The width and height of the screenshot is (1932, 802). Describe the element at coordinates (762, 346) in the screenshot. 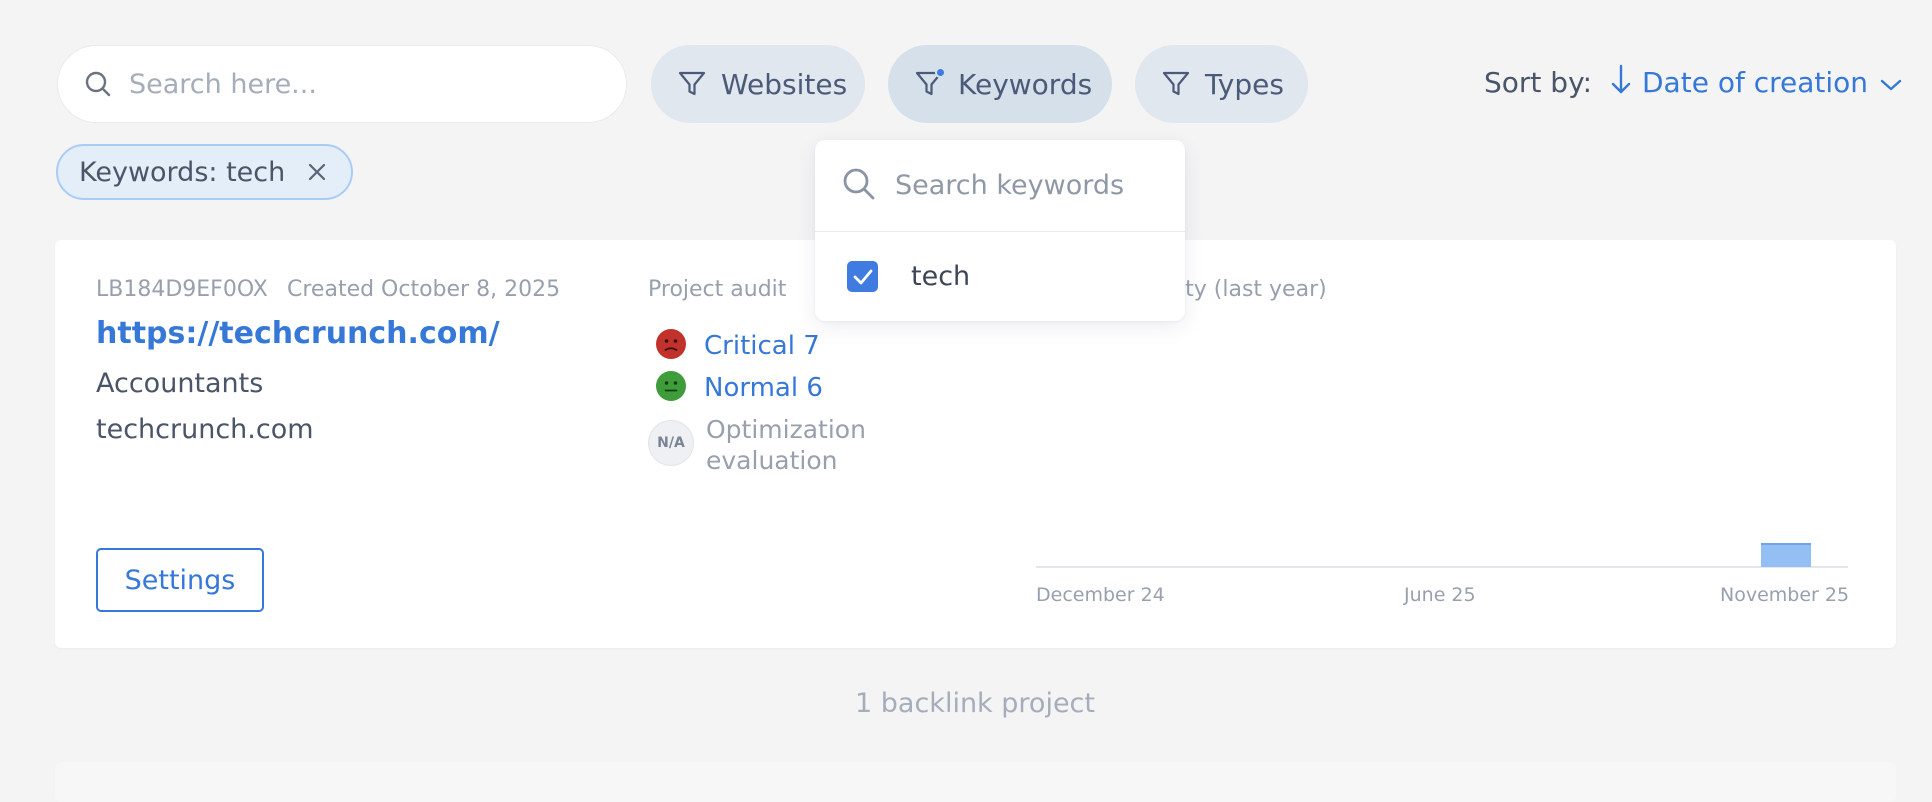

I see `audit-critical-link: Critical 7` at that location.